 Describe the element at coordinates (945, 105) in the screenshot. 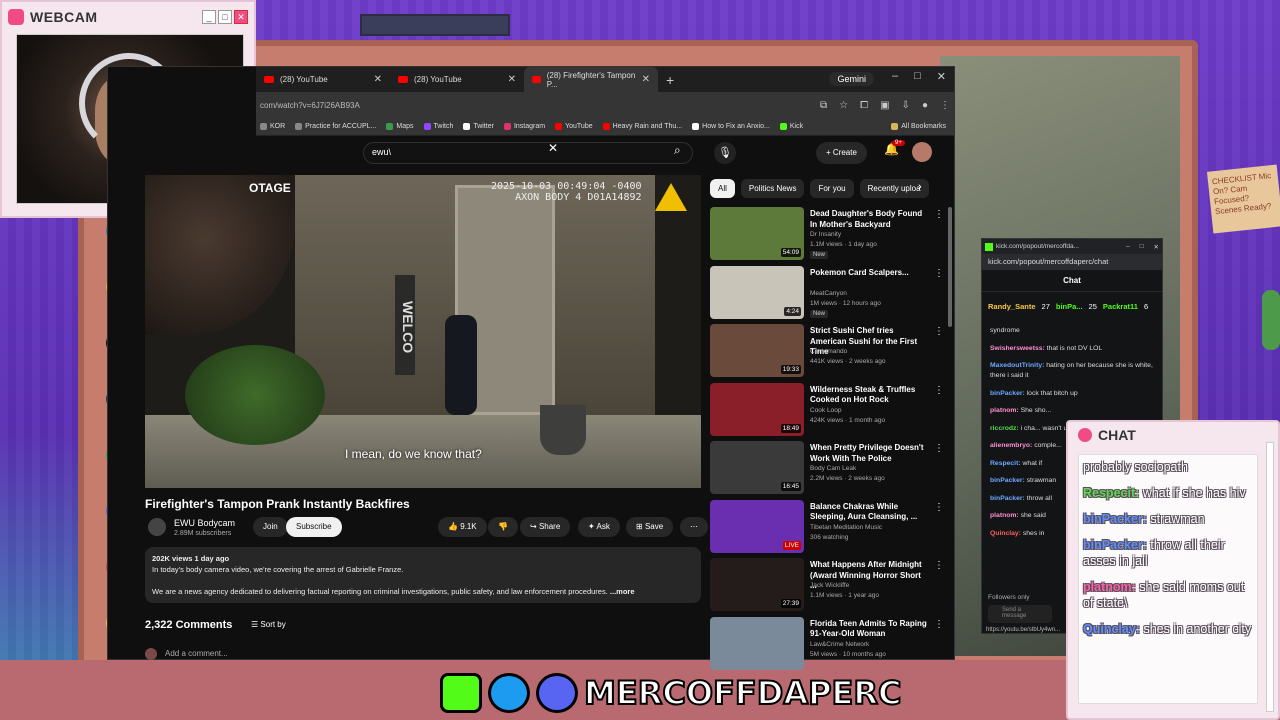

I see `menu-icon: ⋮` at that location.